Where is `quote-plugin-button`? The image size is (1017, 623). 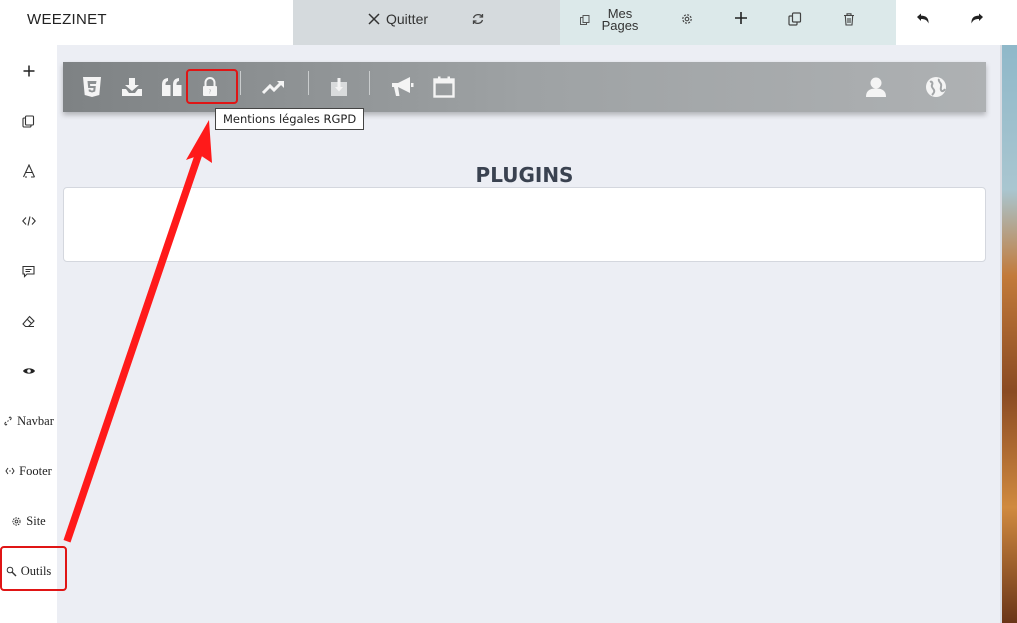 quote-plugin-button is located at coordinates (172, 87).